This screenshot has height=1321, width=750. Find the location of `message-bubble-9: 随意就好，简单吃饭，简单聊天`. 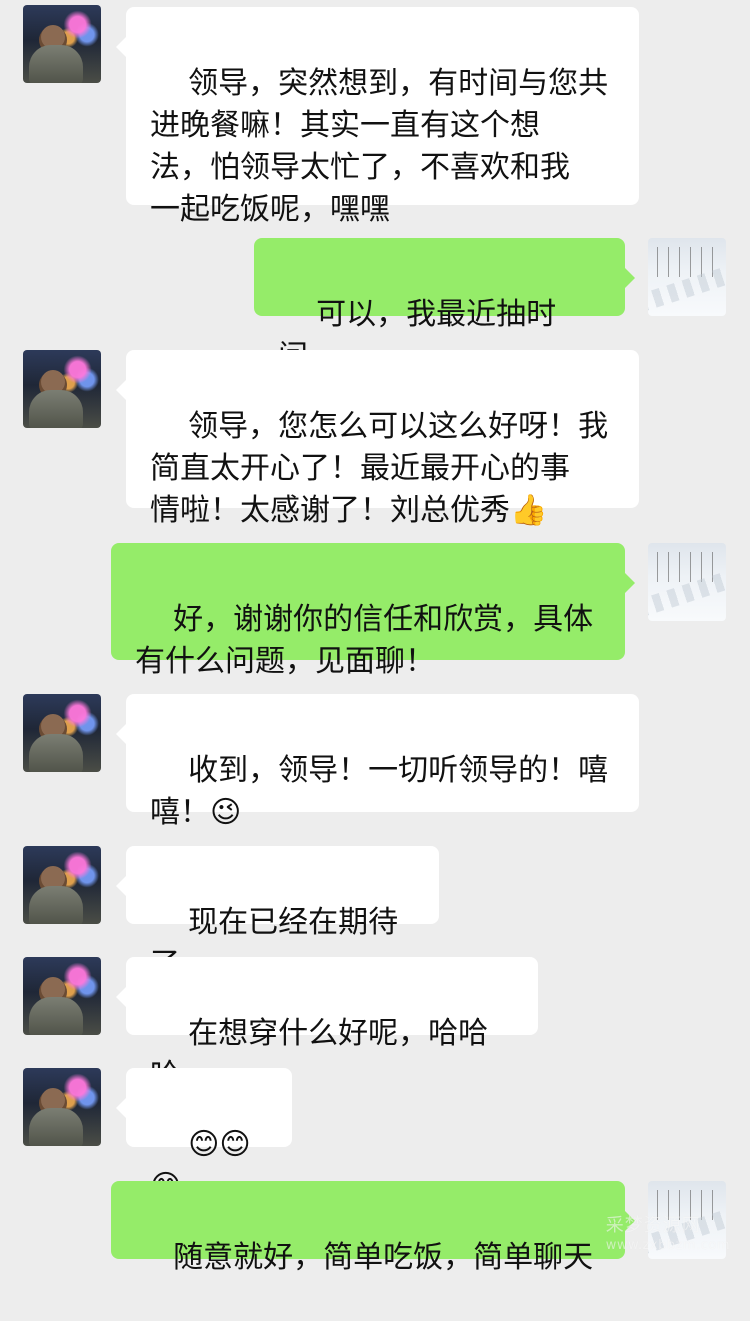

message-bubble-9: 随意就好，简单吃饭，简单聊天 is located at coordinates (373, 1228).